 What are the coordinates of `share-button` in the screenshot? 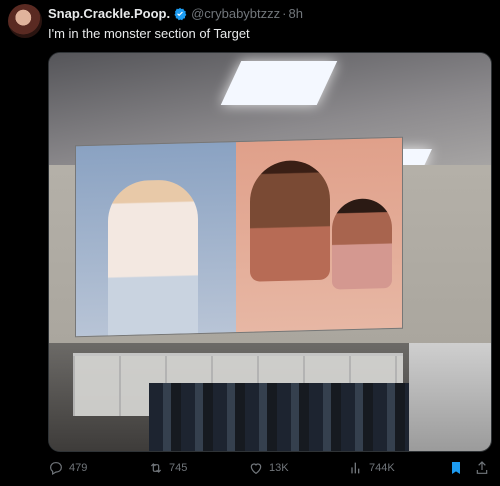 It's located at (484, 468).